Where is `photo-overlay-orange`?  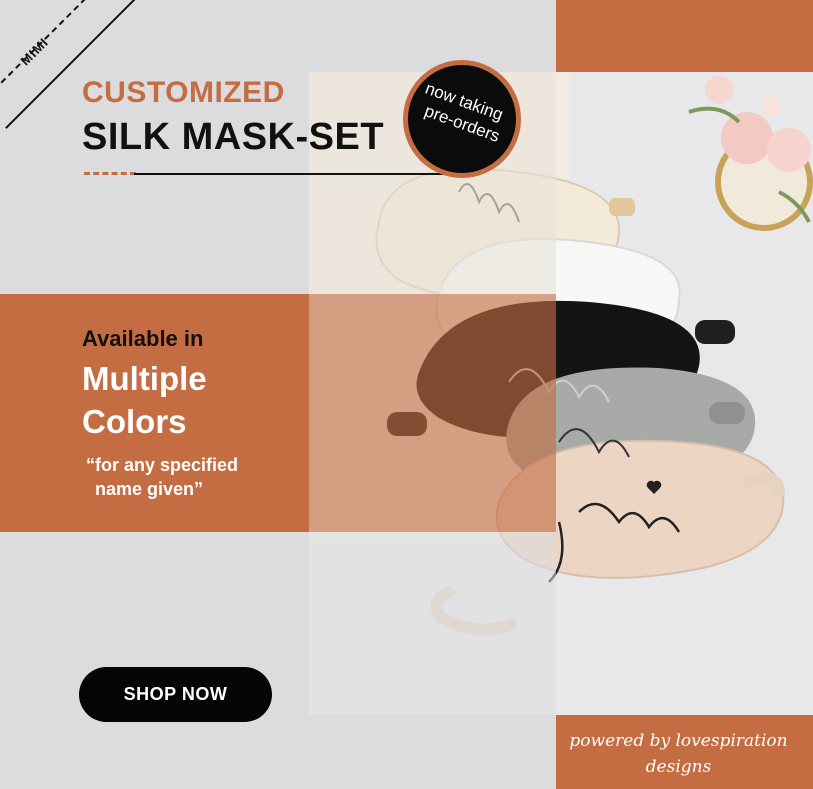 photo-overlay-orange is located at coordinates (432, 413).